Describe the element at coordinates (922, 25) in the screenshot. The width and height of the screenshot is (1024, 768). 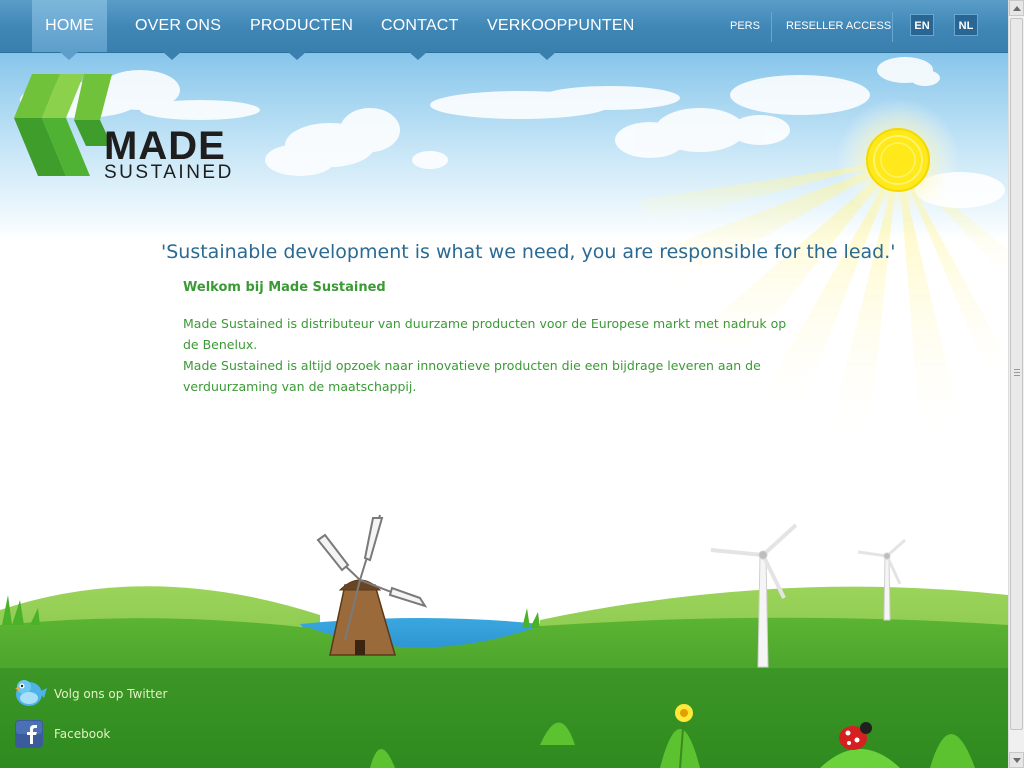
I see `lang-en-button: EN` at that location.